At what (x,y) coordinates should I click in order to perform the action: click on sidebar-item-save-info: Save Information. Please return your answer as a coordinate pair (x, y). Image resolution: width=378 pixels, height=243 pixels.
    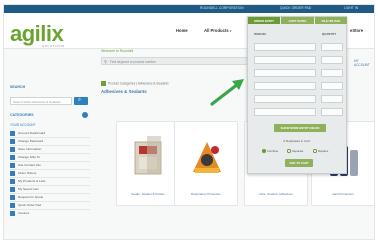
    Looking at the image, I should click on (50, 149).